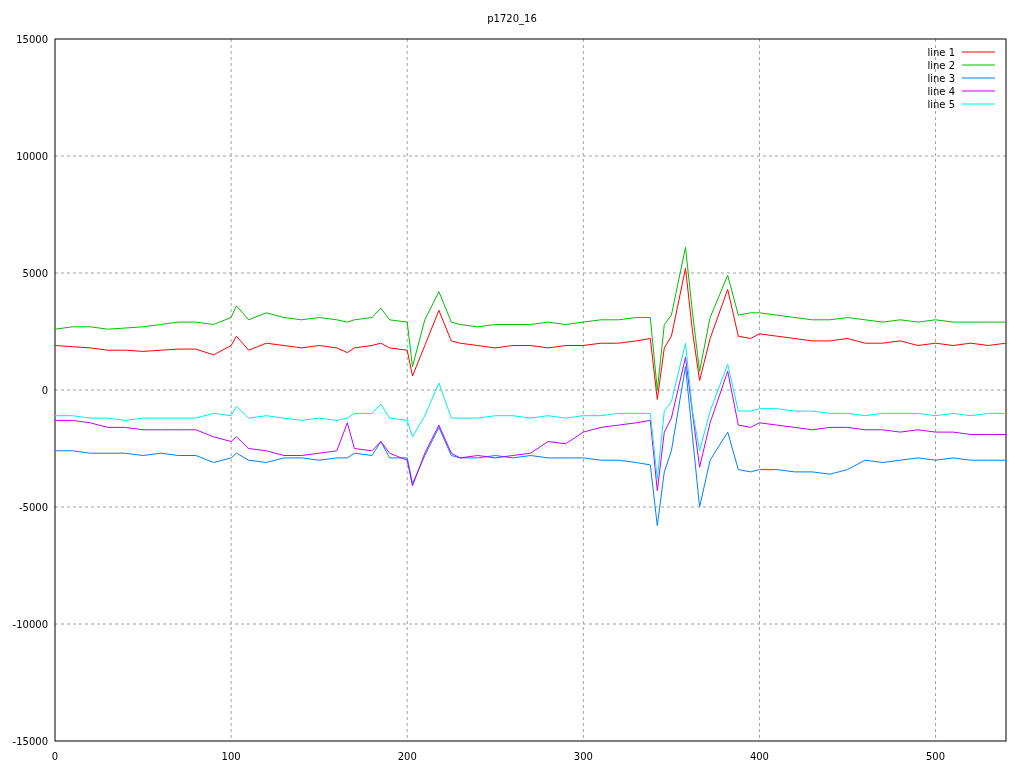 This screenshot has width=1024, height=768. Describe the element at coordinates (33, 507) in the screenshot. I see `y-axis-tick-label: -5000` at that location.